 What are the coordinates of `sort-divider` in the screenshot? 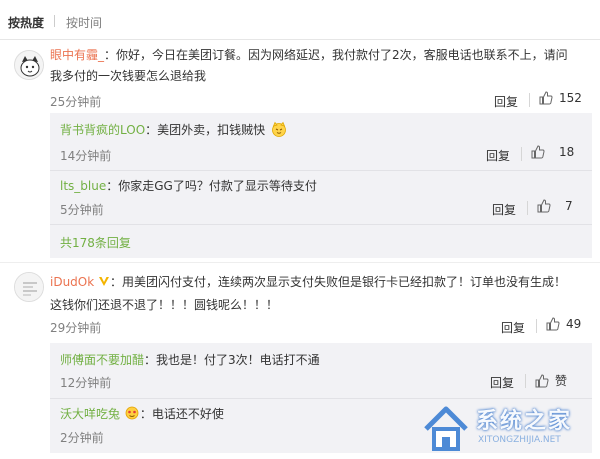 It's located at (54, 21).